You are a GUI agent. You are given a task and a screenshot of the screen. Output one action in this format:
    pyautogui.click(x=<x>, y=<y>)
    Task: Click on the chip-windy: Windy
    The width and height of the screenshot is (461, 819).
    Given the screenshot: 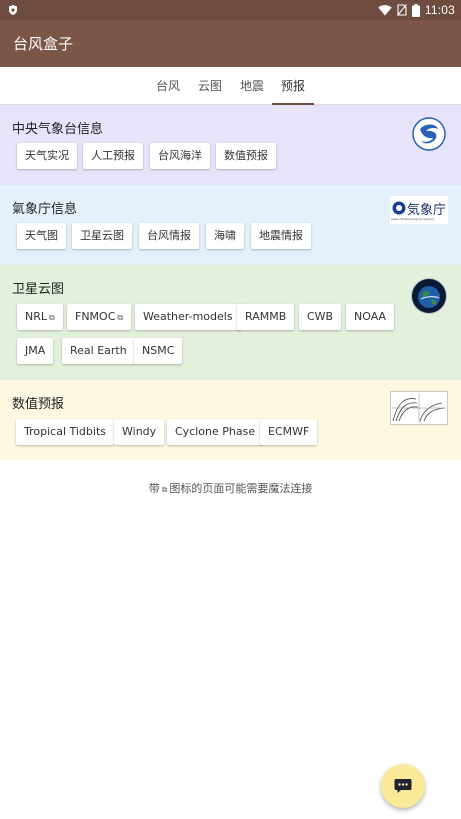 What is the action you would take?
    pyautogui.click(x=139, y=432)
    